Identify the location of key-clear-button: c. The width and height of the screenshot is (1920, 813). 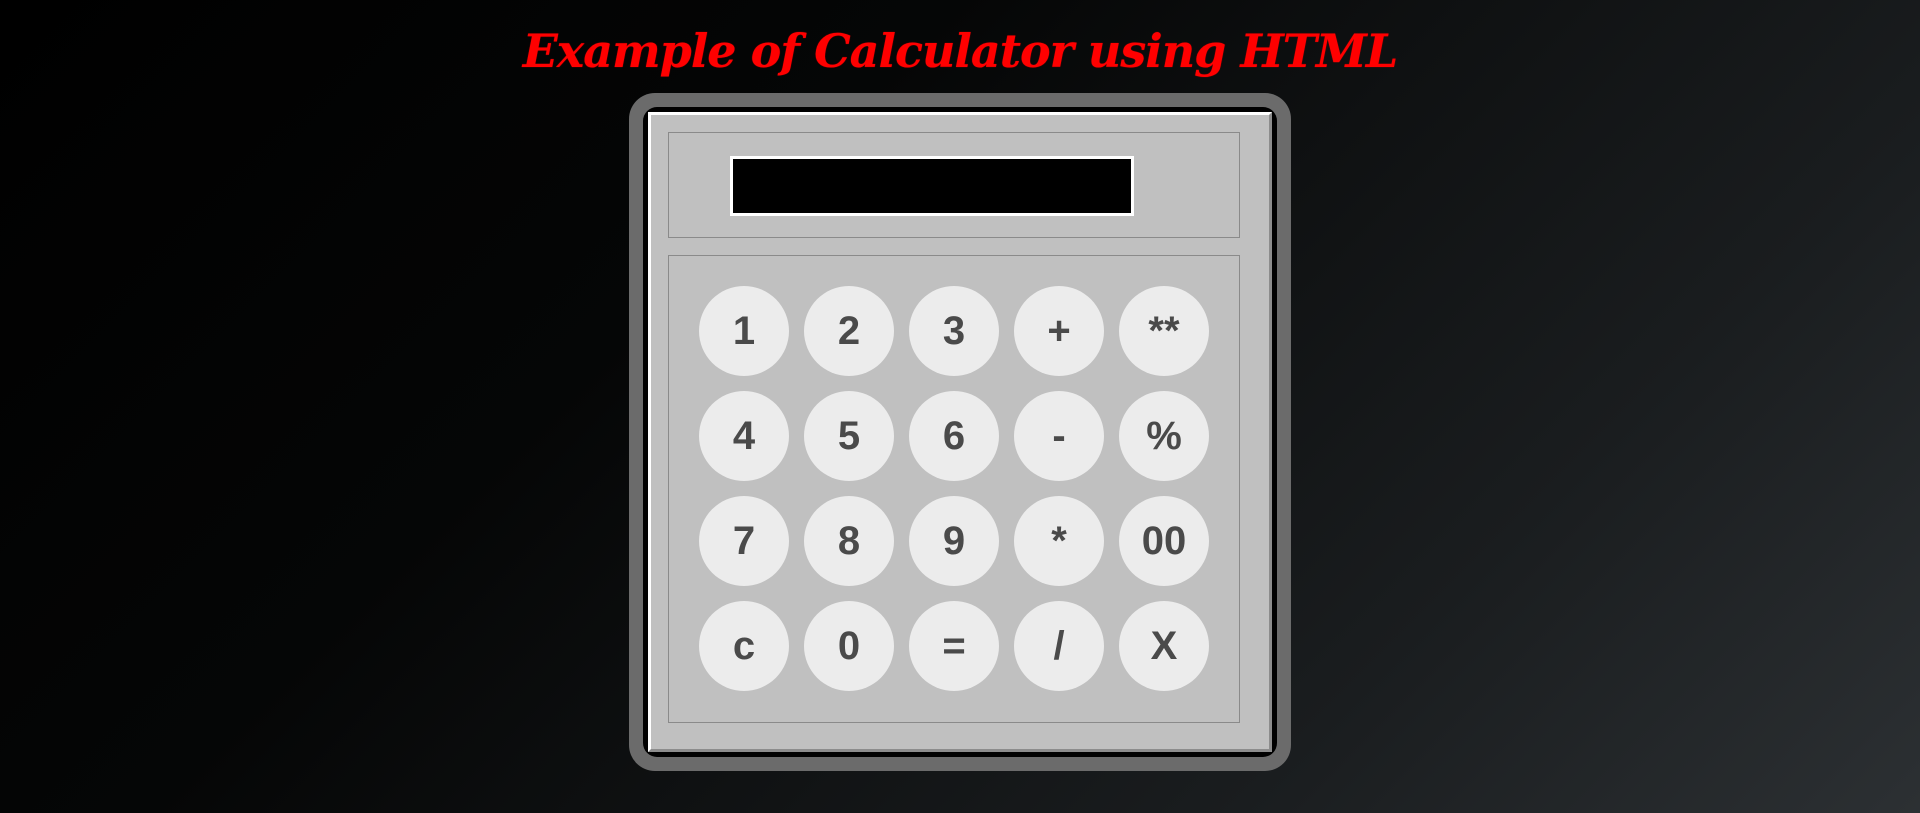
(744, 646).